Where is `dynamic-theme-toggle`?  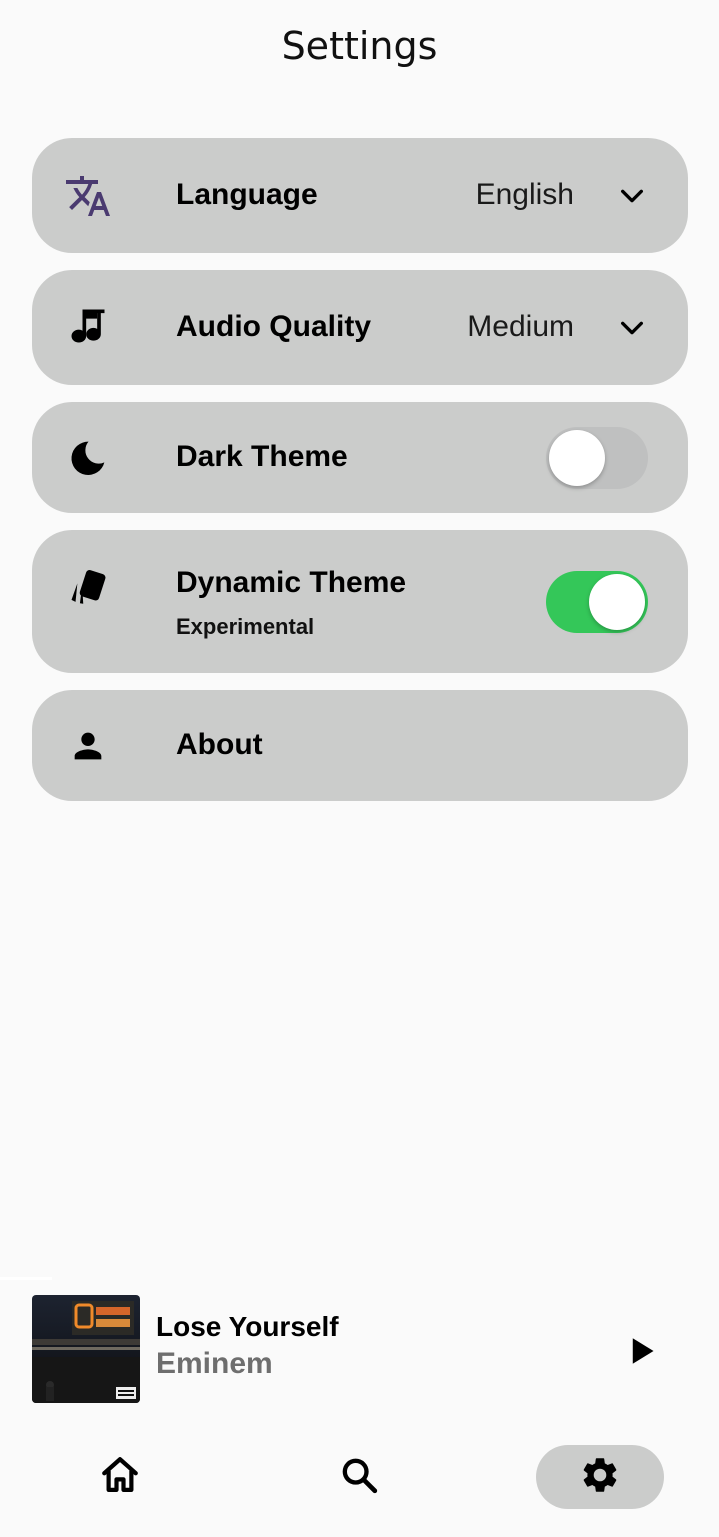 dynamic-theme-toggle is located at coordinates (597, 602).